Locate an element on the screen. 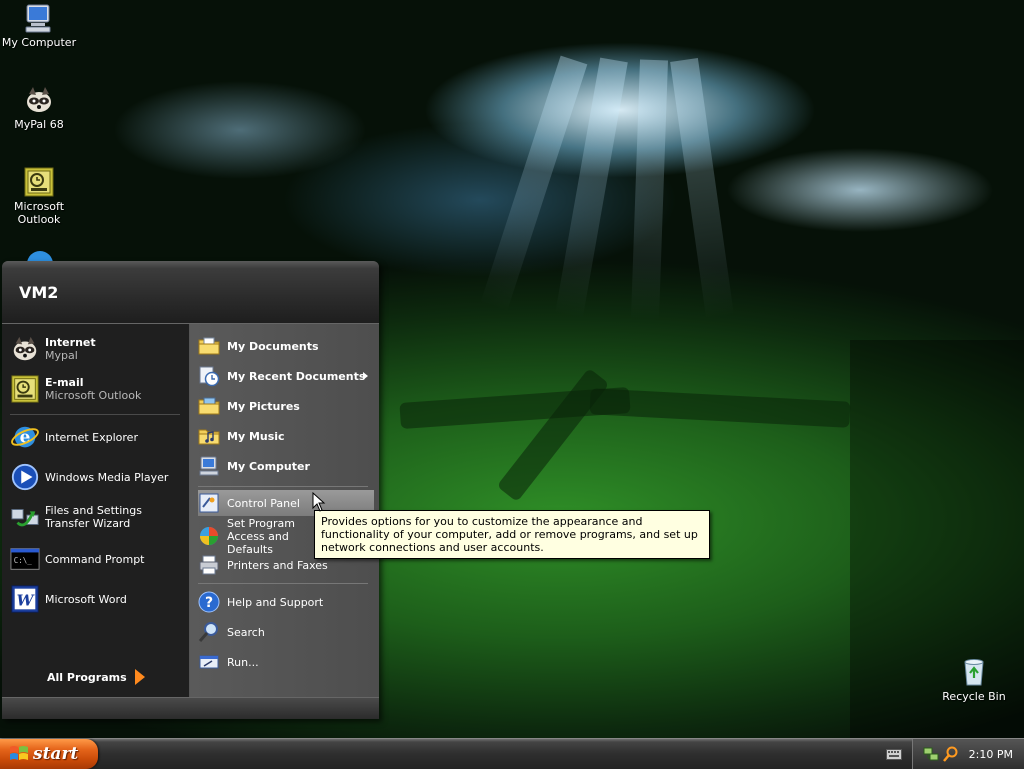 The height and width of the screenshot is (769, 1024). transfer-wizard-icon is located at coordinates (25, 518).